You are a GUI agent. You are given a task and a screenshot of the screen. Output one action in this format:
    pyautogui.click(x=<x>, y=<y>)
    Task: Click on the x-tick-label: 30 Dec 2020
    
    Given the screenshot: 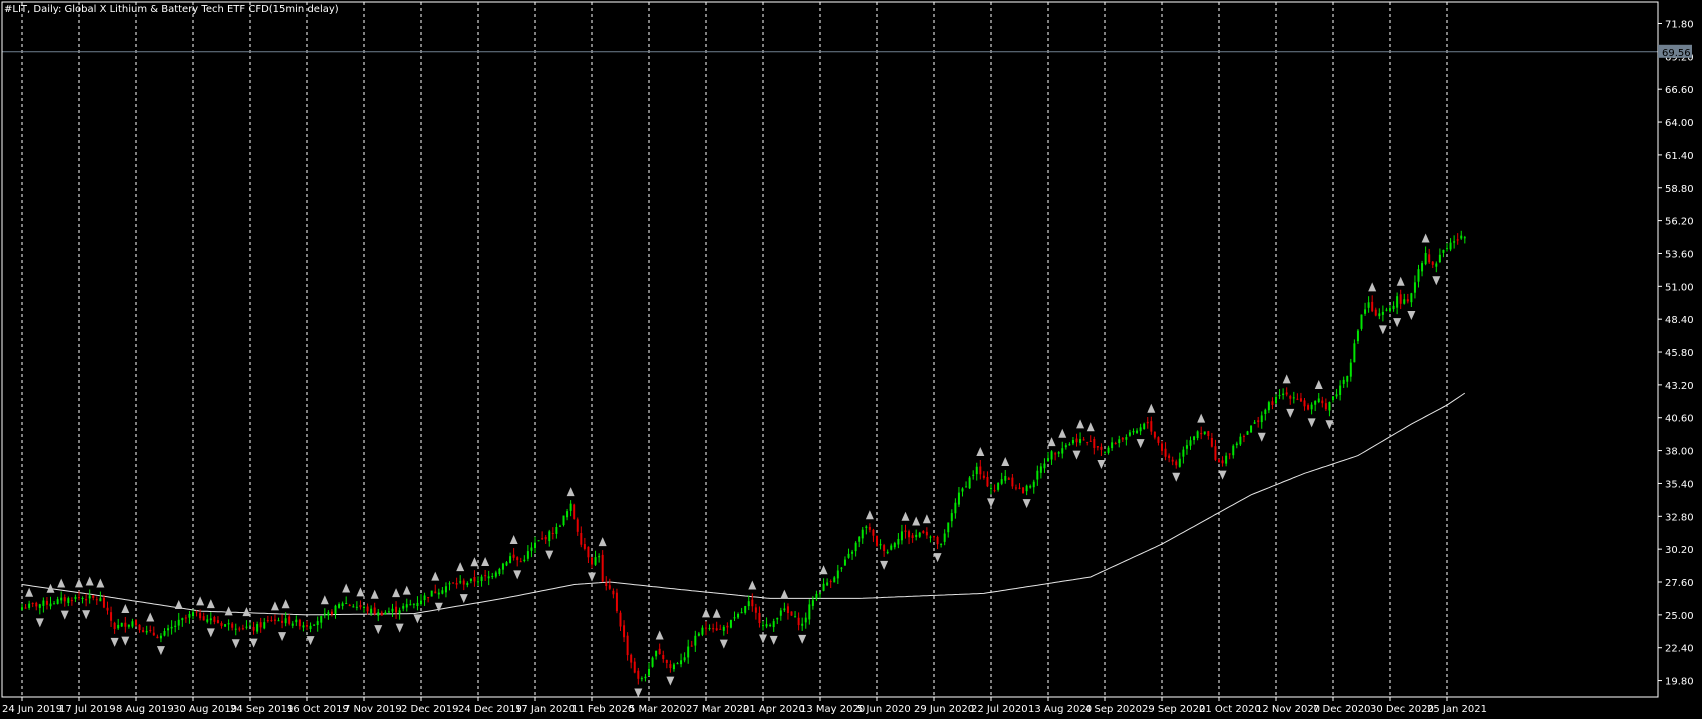 What is the action you would take?
    pyautogui.click(x=1402, y=709)
    